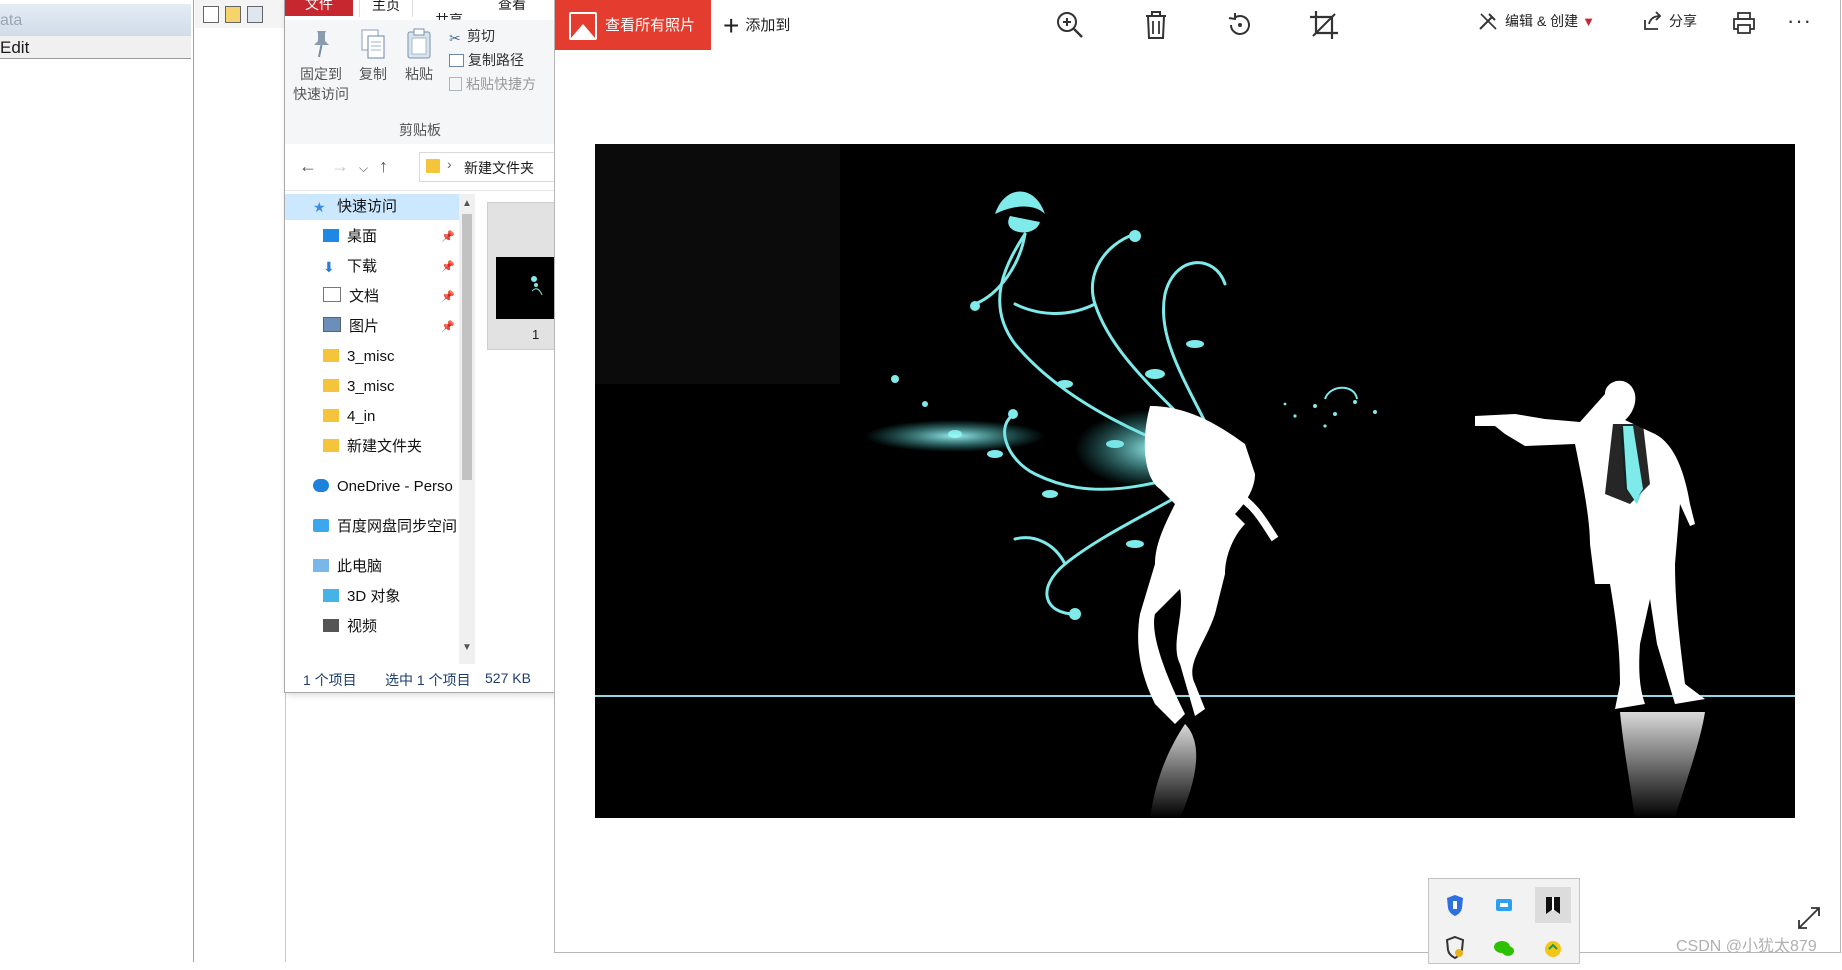 The height and width of the screenshot is (970, 1842). What do you see at coordinates (1504, 947) in the screenshot?
I see `tray-wechat-icon` at bounding box center [1504, 947].